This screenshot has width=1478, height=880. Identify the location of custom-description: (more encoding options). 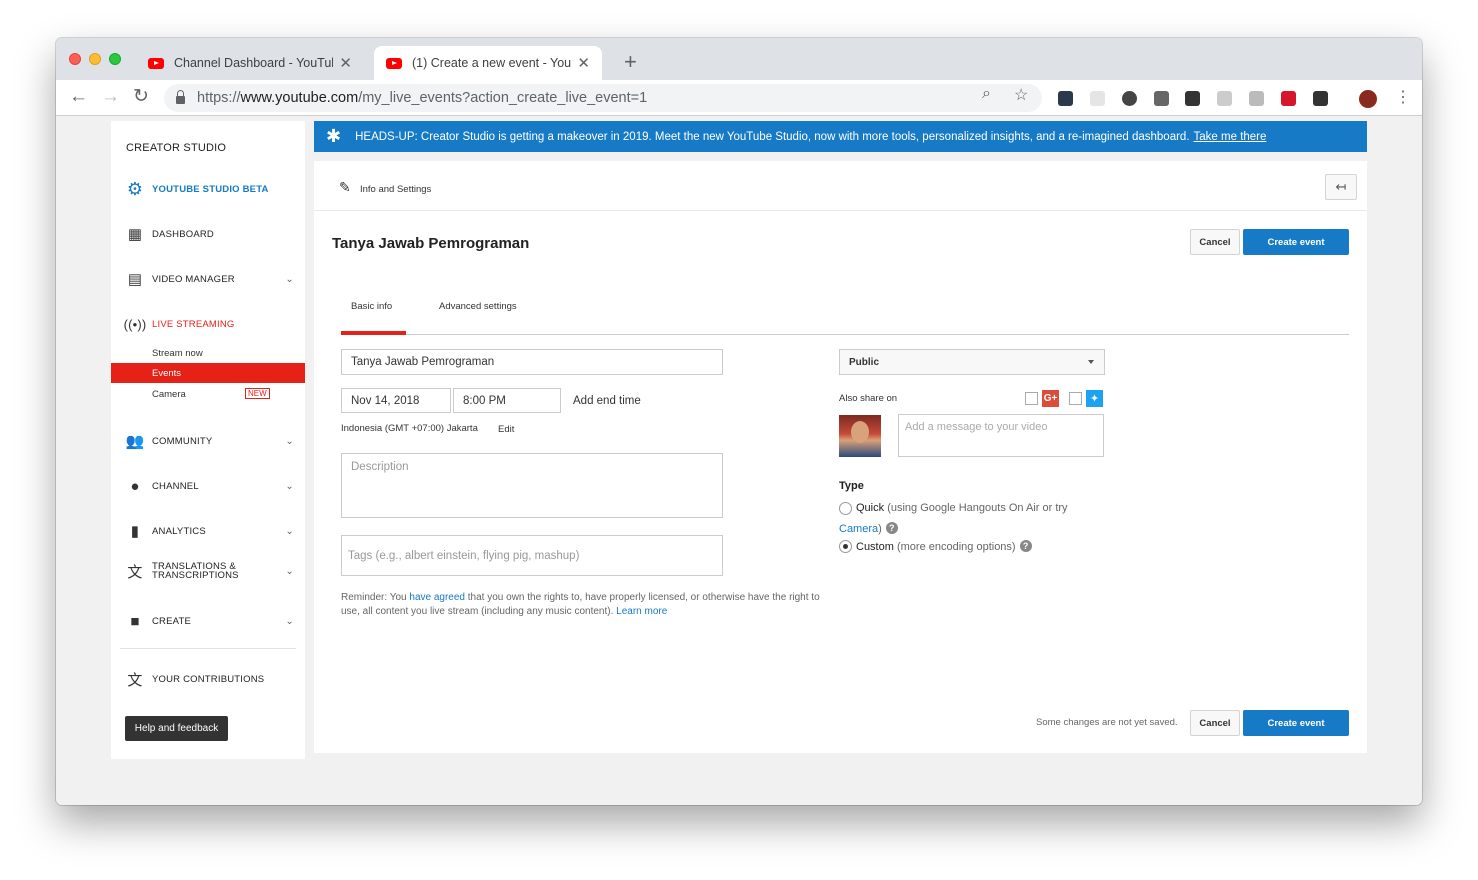
(956, 547).